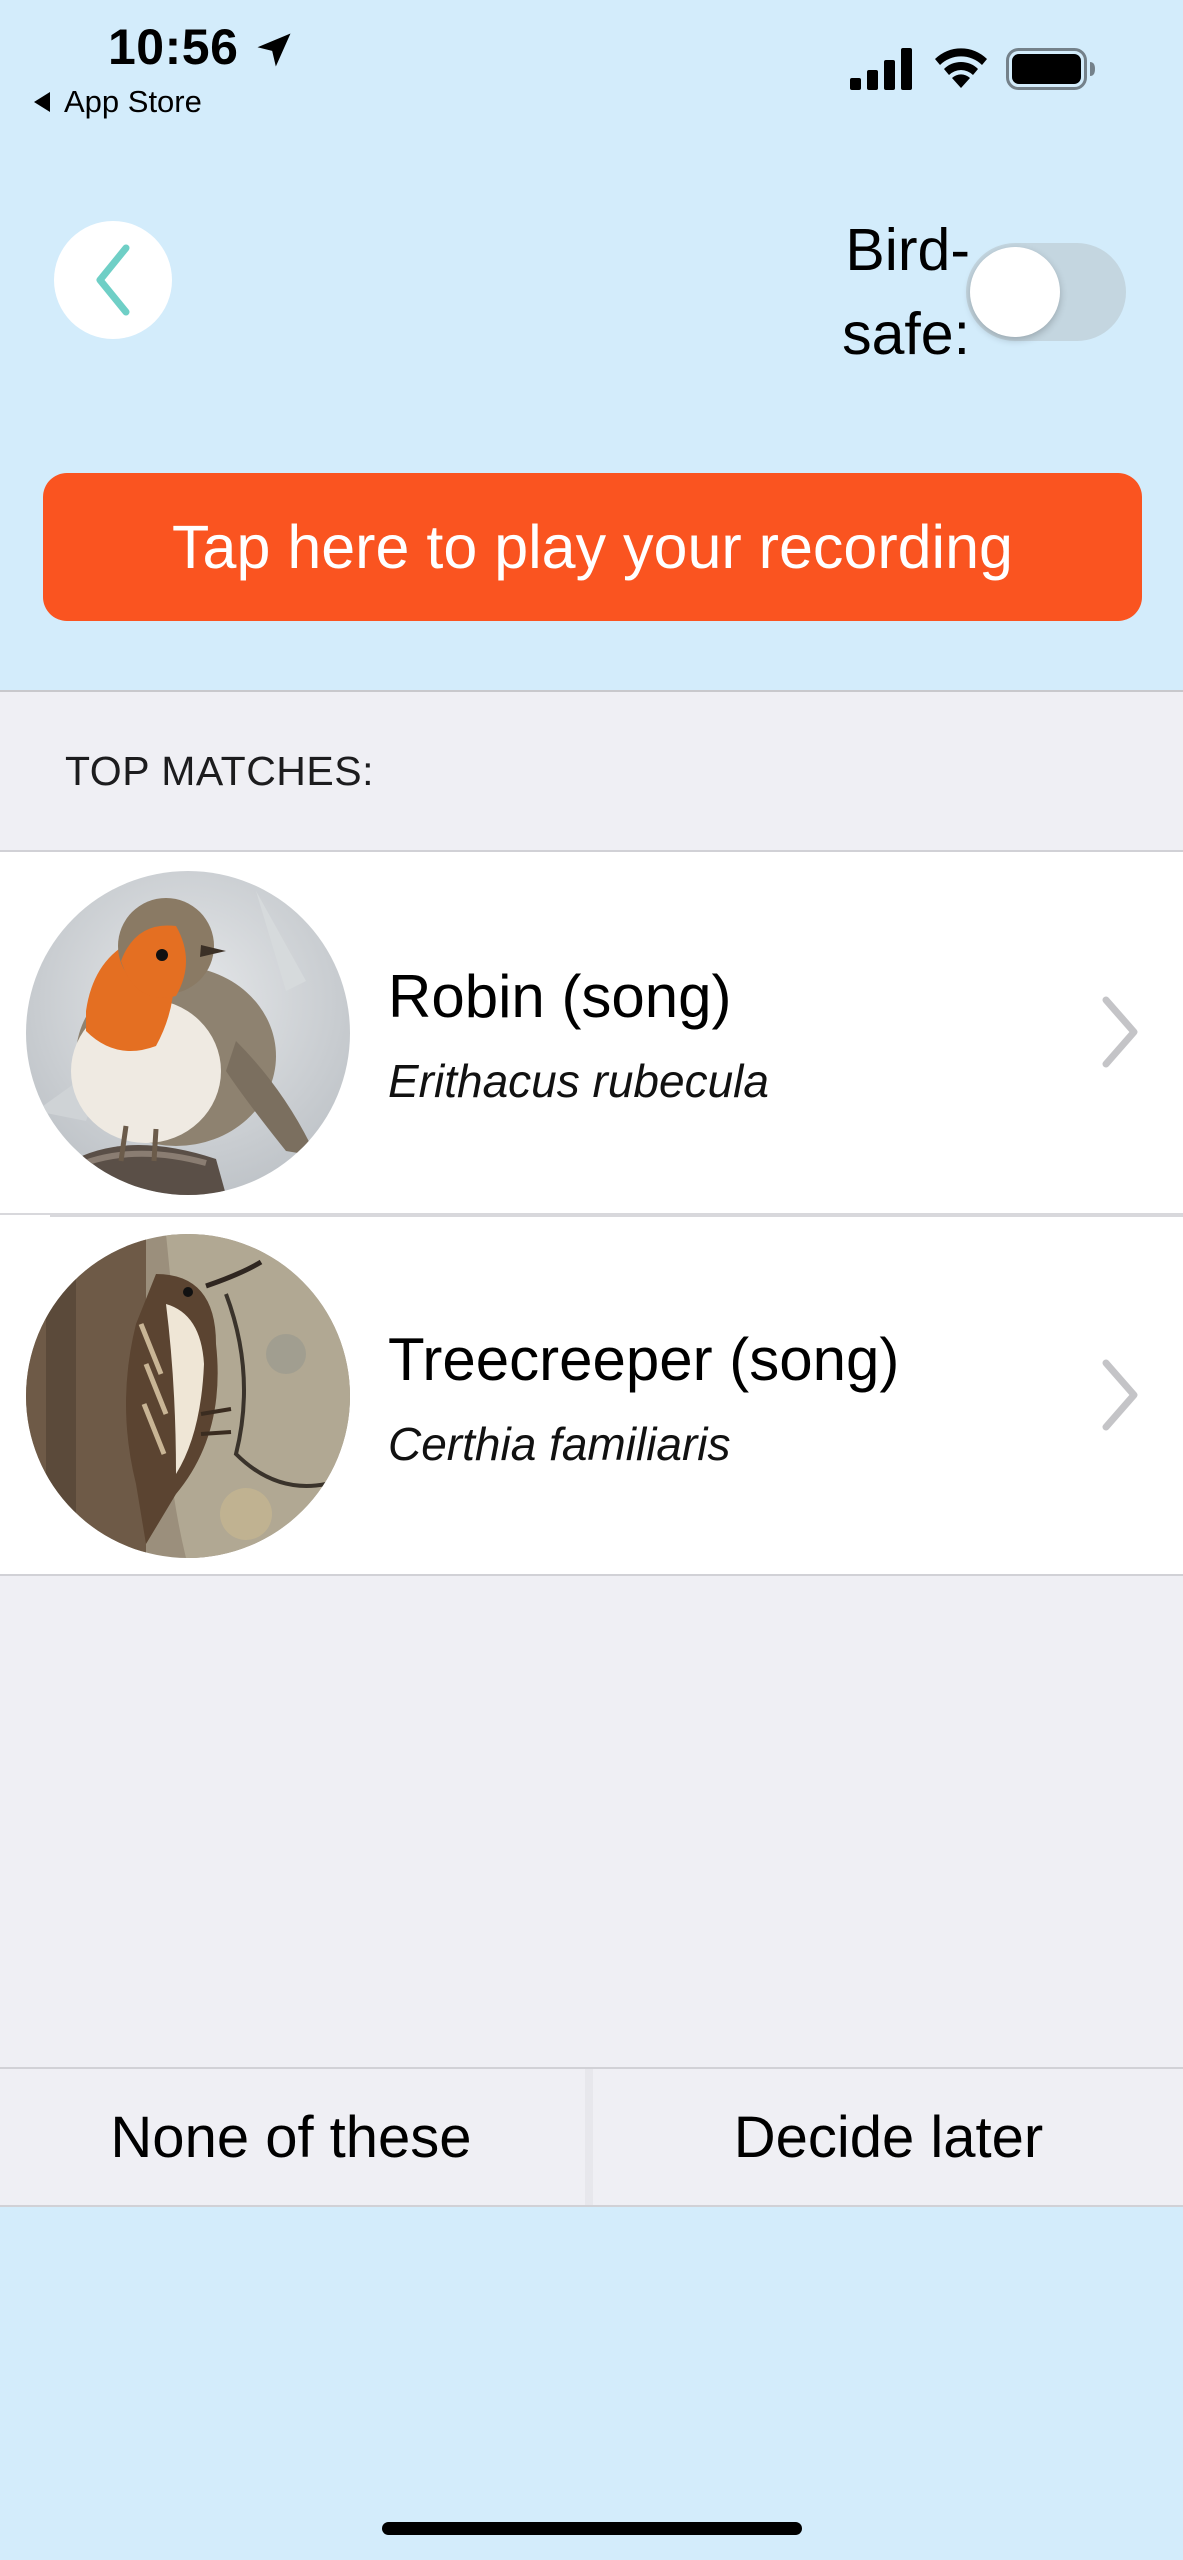 The width and height of the screenshot is (1183, 2560). I want to click on back-to-app-store: App Store, so click(118, 102).